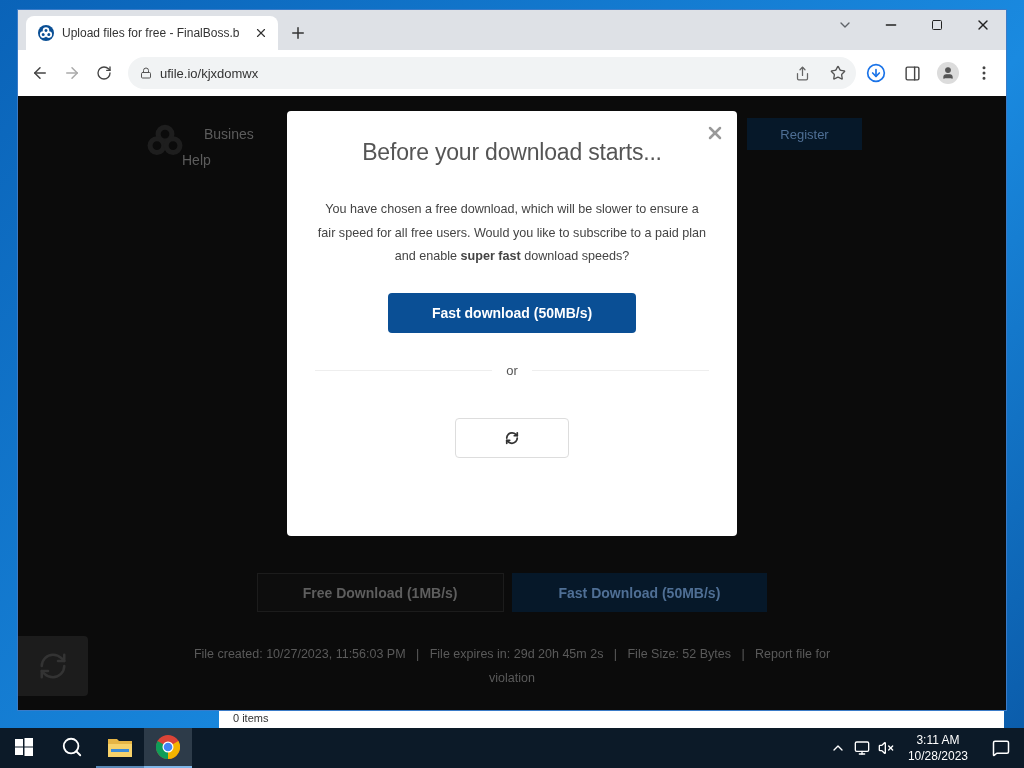 The width and height of the screenshot is (1024, 768). What do you see at coordinates (120, 747) in the screenshot?
I see `folder-icon` at bounding box center [120, 747].